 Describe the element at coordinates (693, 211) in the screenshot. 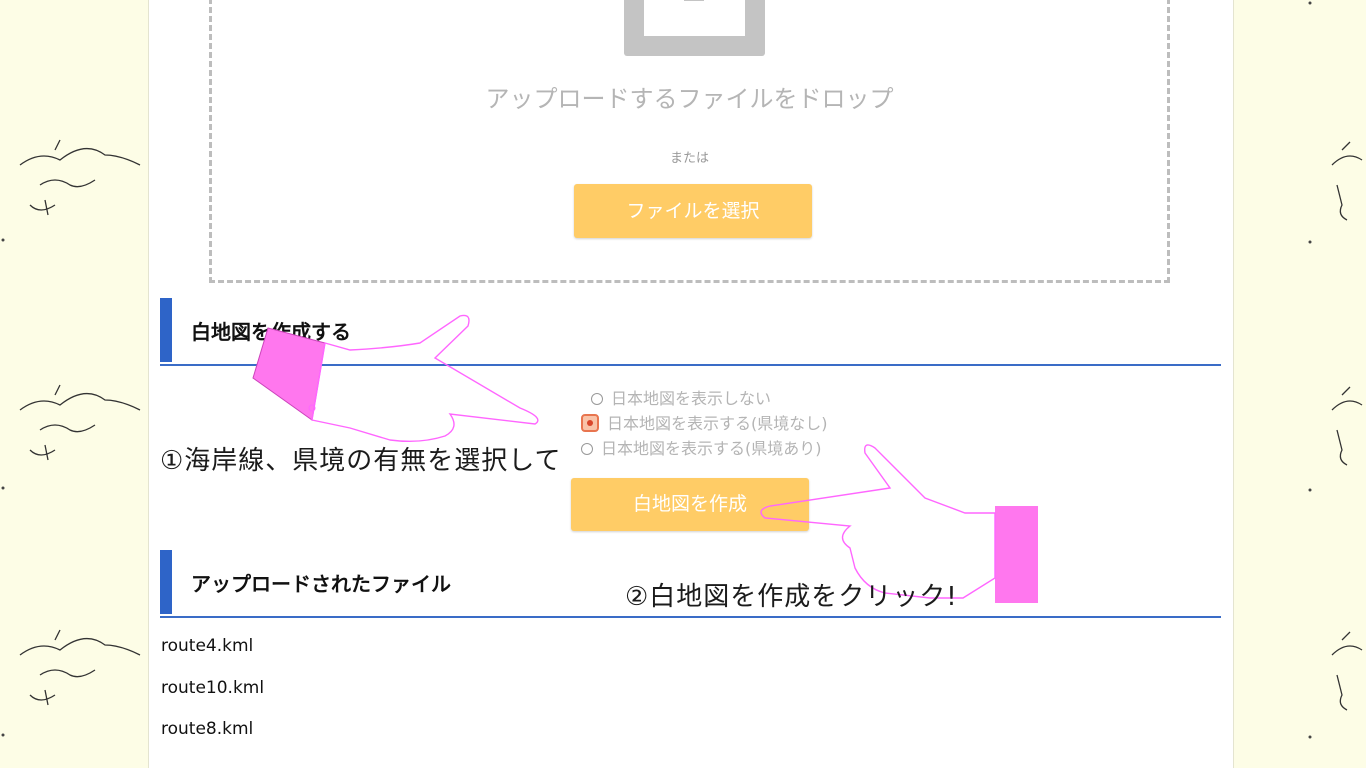

I see `select-file-button: ファイルを選択` at that location.